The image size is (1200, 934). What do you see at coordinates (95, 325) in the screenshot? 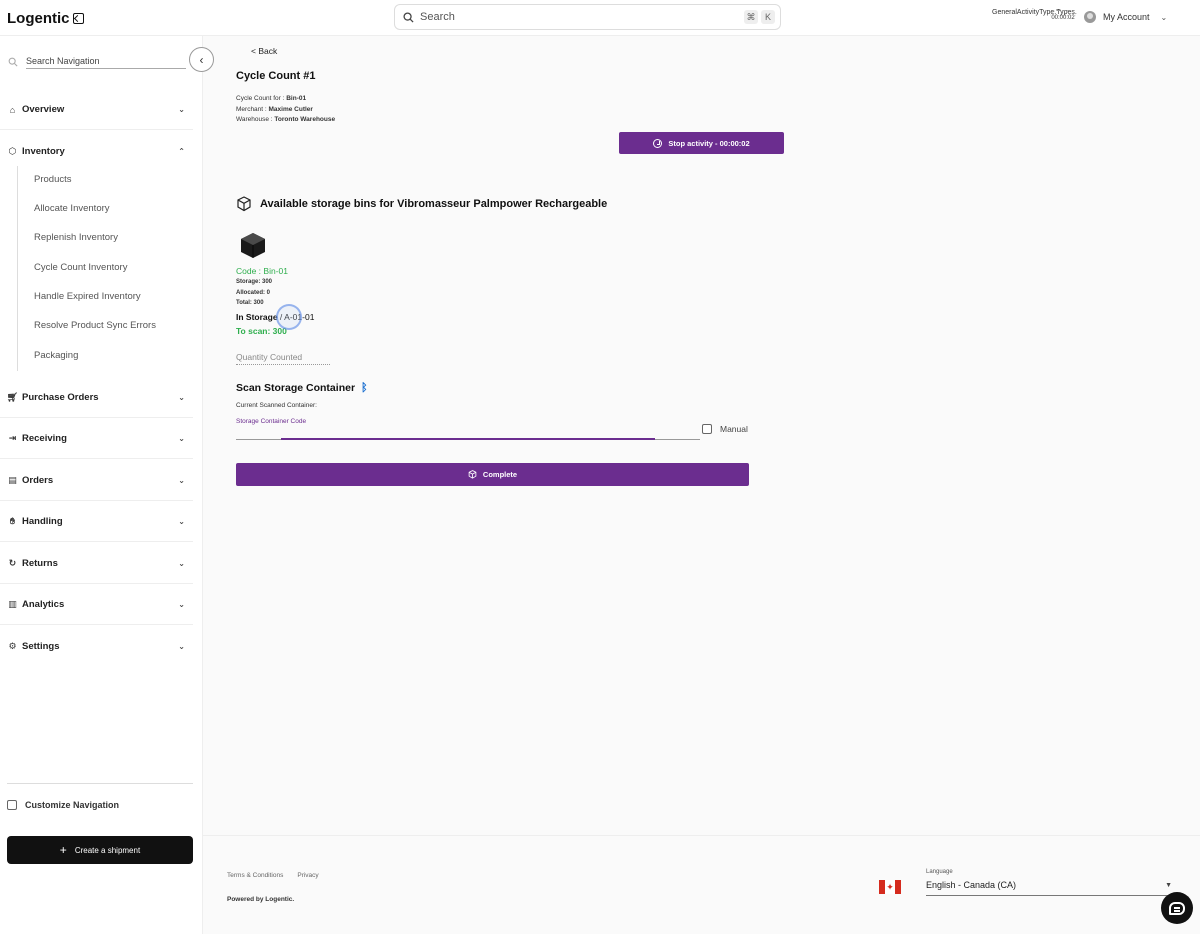
I see `sidebar-item-resolve-product-sync-errors: Resolve Product Sync Errors` at bounding box center [95, 325].